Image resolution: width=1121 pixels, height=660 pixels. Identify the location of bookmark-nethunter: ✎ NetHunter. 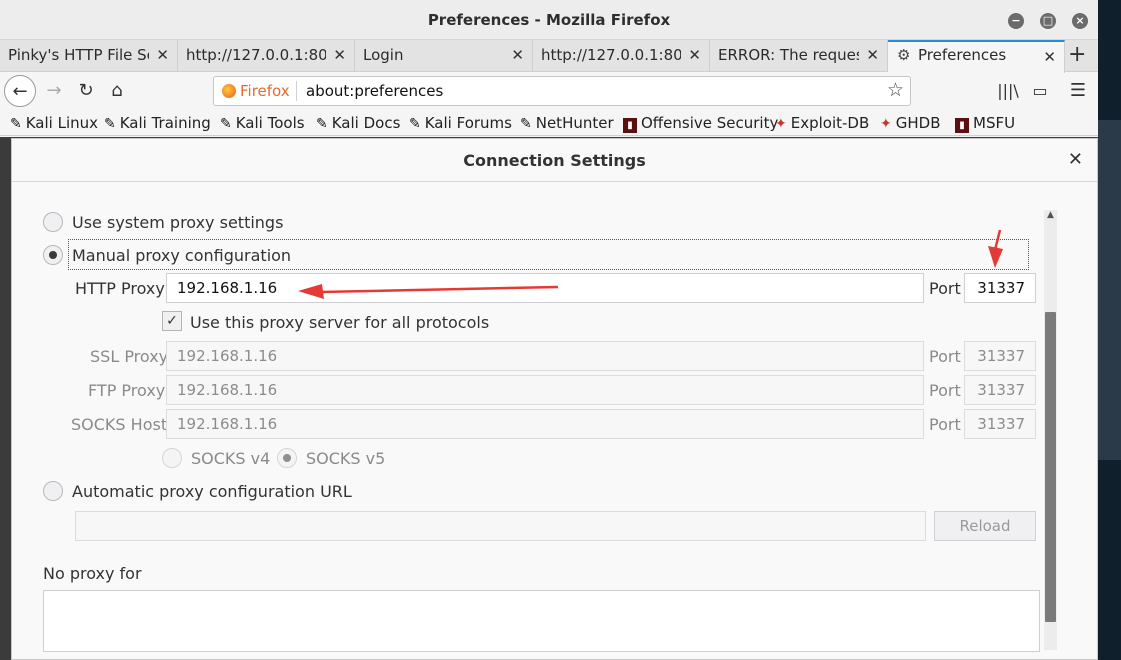
(567, 123).